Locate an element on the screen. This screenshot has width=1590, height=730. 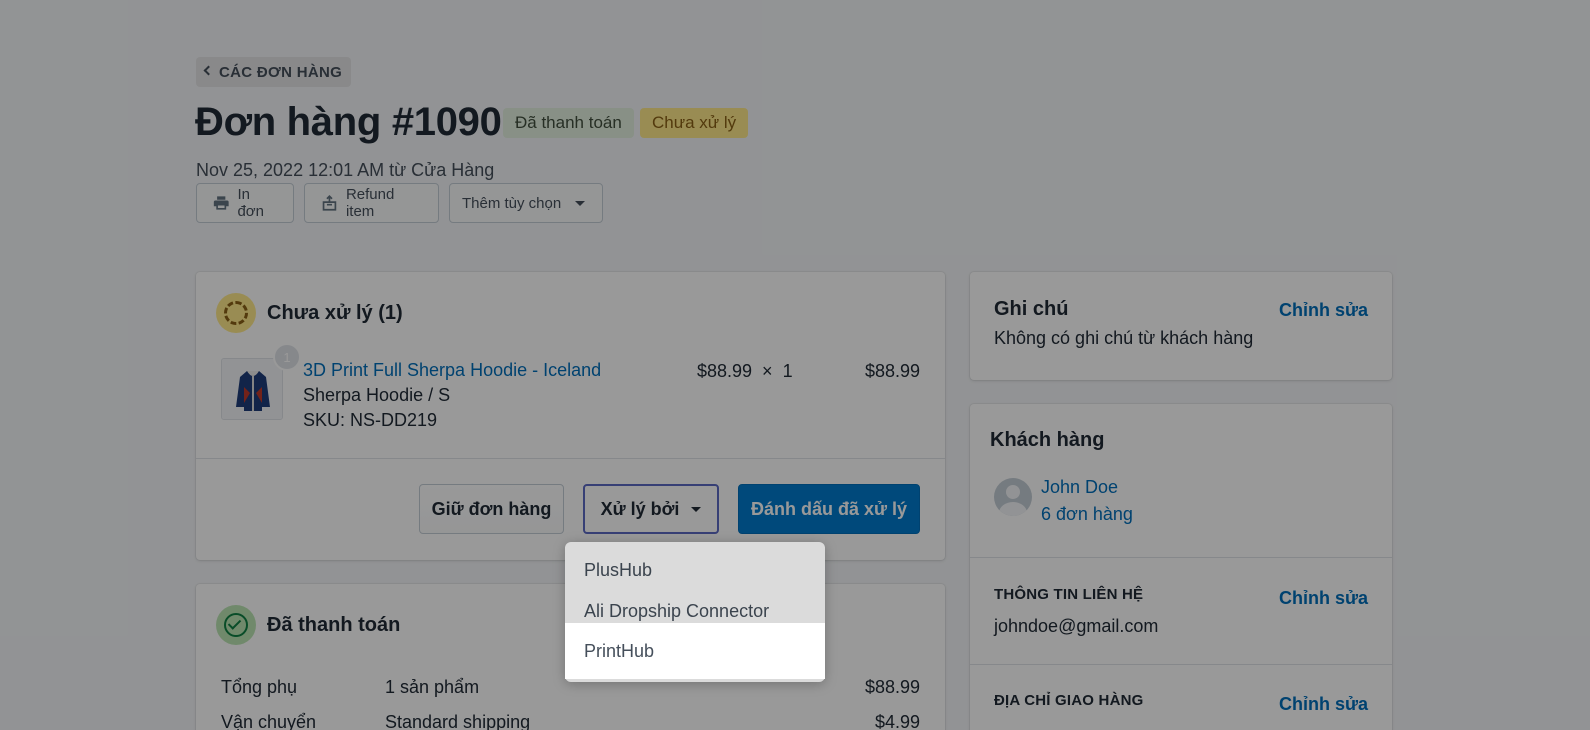
more-actions-button: Thêm tùy chọn is located at coordinates (526, 203).